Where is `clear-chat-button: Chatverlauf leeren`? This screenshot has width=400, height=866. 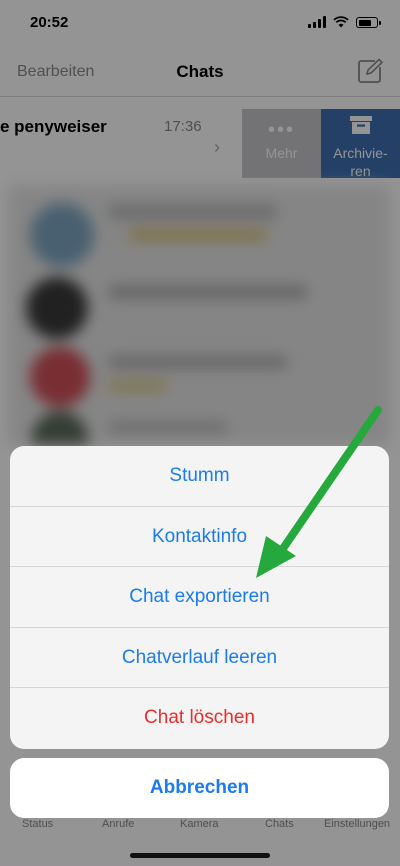
clear-chat-button: Chatverlauf leeren is located at coordinates (199, 658).